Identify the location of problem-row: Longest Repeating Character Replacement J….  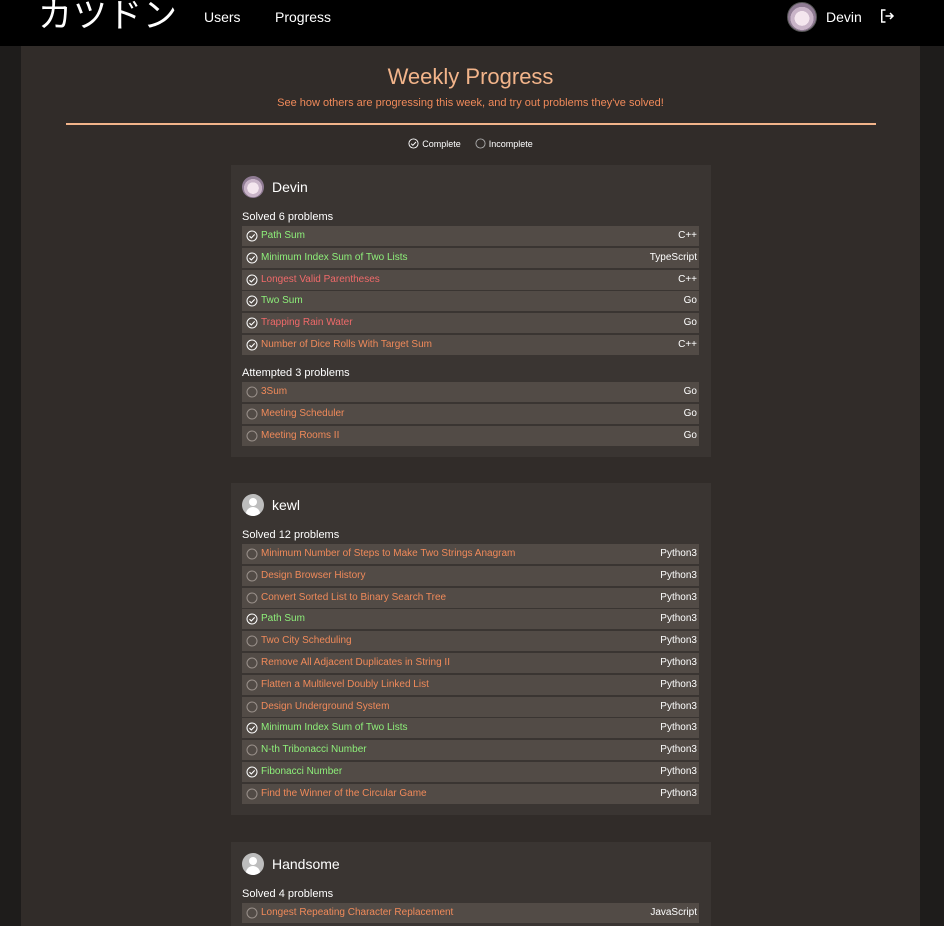
(470, 913).